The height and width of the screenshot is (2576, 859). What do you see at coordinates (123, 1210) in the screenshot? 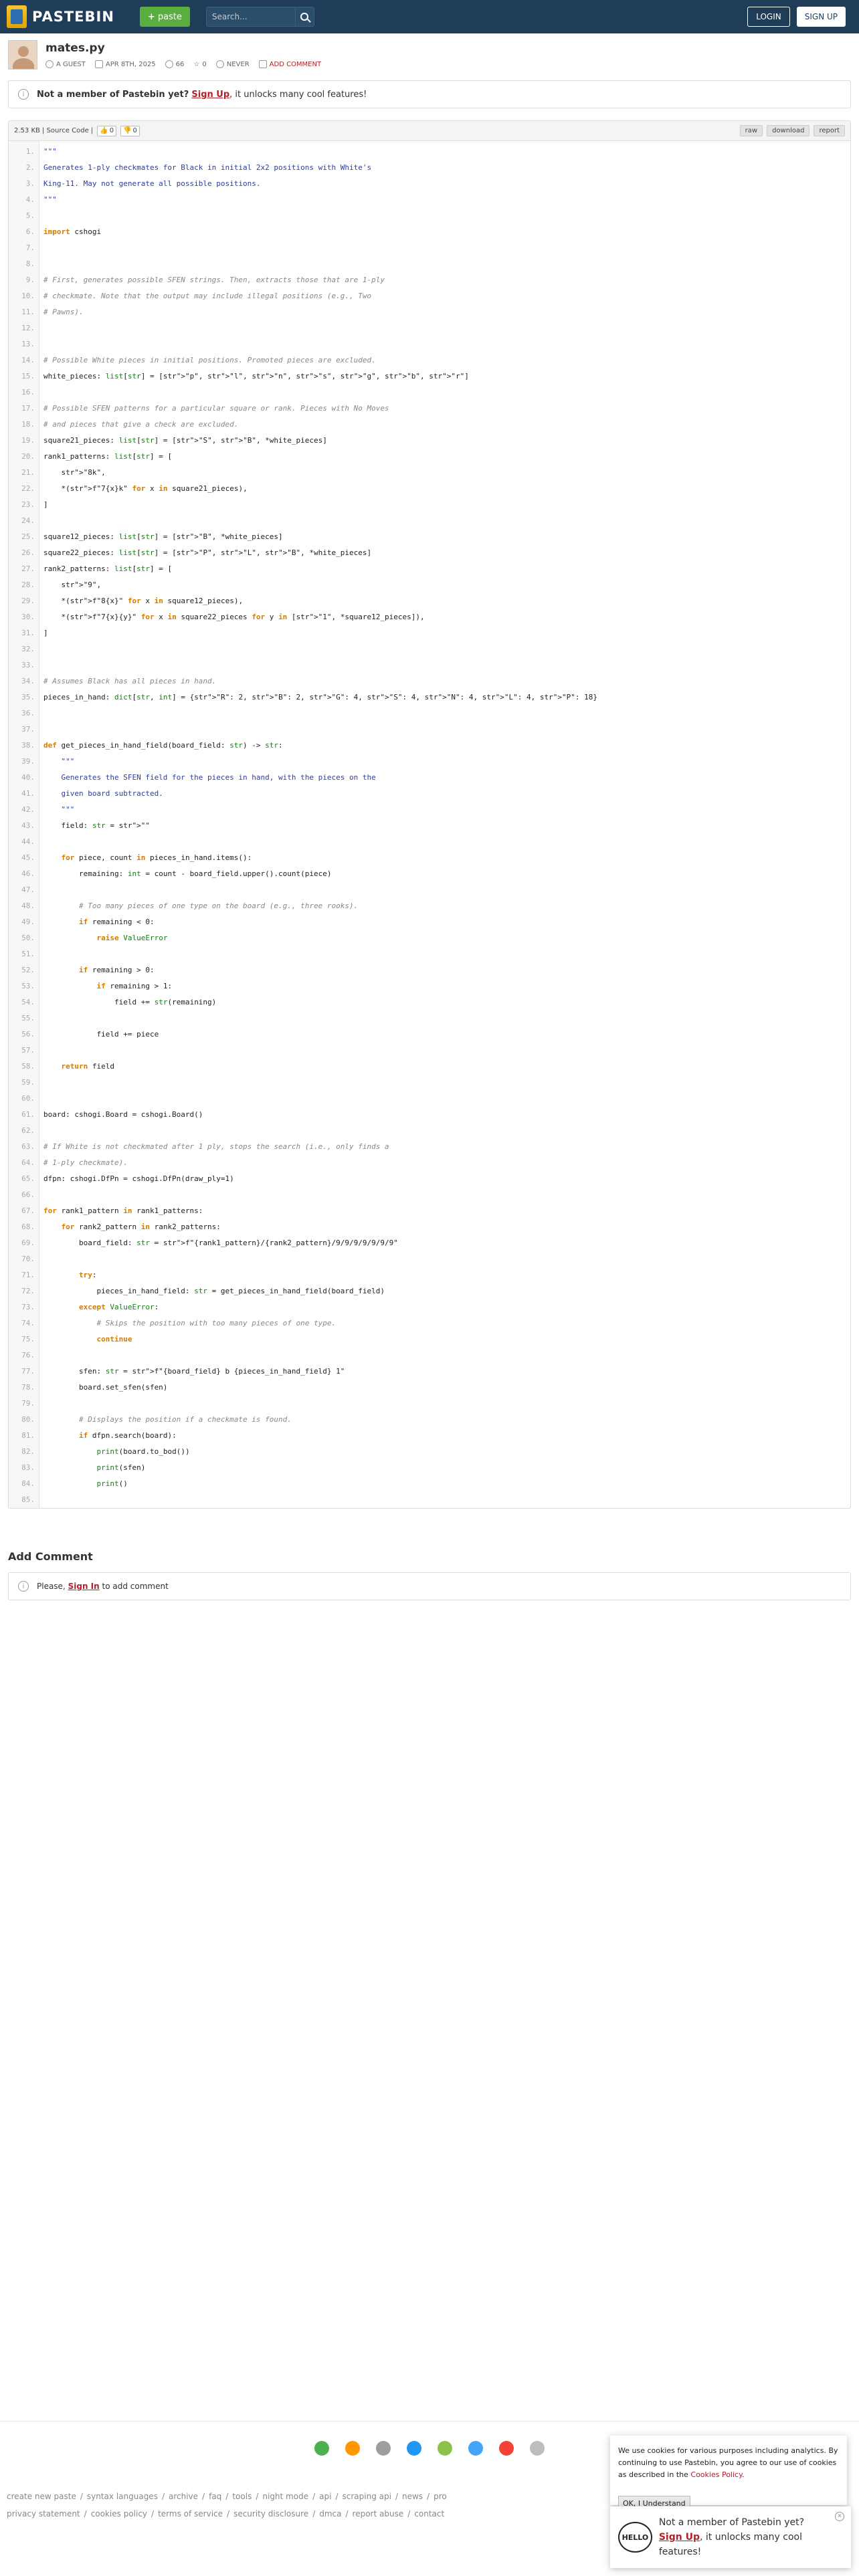
I see `code-line: for rank1_pattern in rank1_patterns:` at bounding box center [123, 1210].